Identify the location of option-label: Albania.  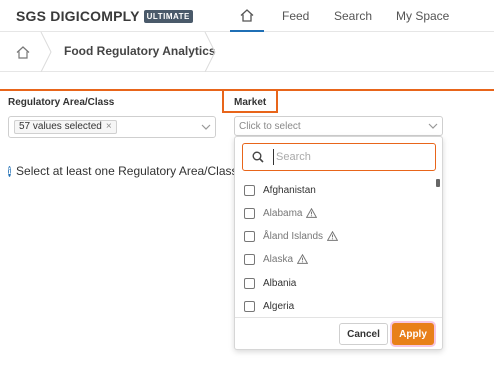
(280, 283).